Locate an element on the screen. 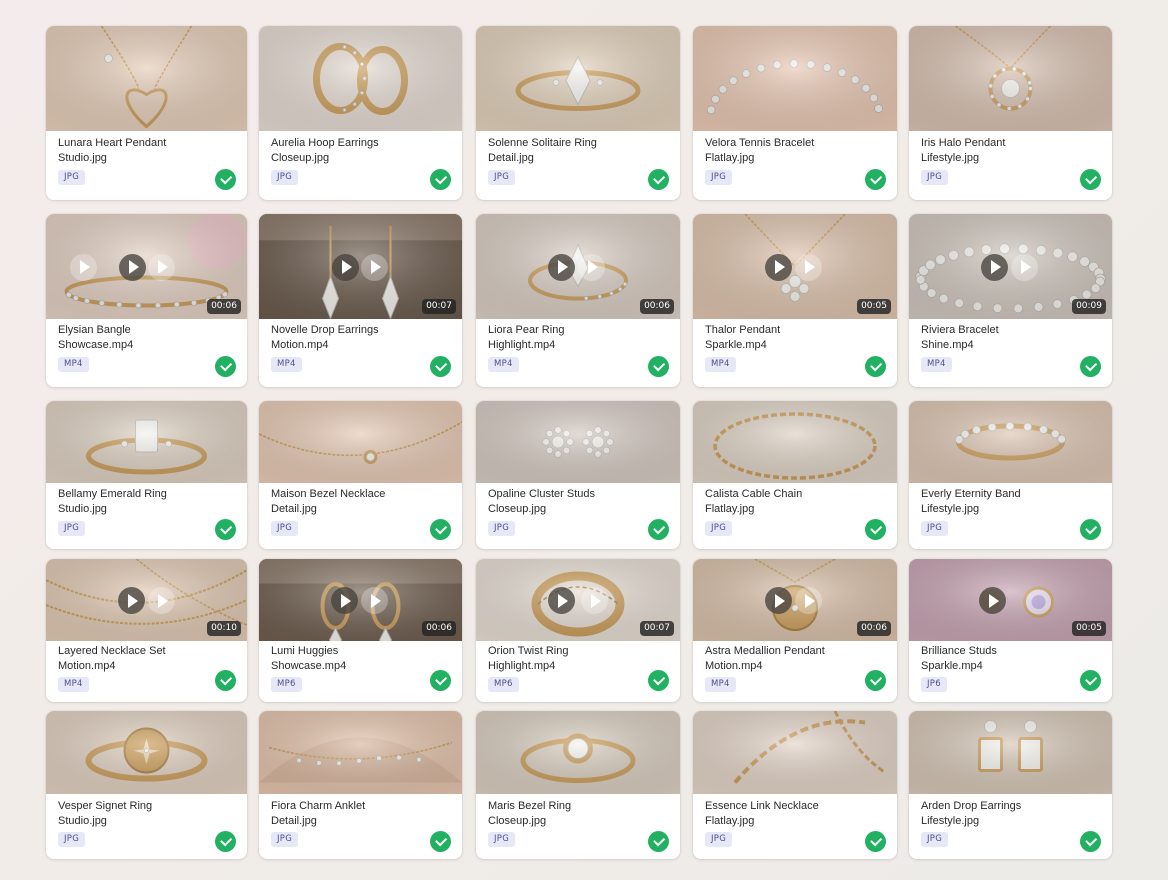 This screenshot has height=880, width=1168. media-card: Arden Drop Earrings Lifestyle.jpg JPG is located at coordinates (1010, 785).